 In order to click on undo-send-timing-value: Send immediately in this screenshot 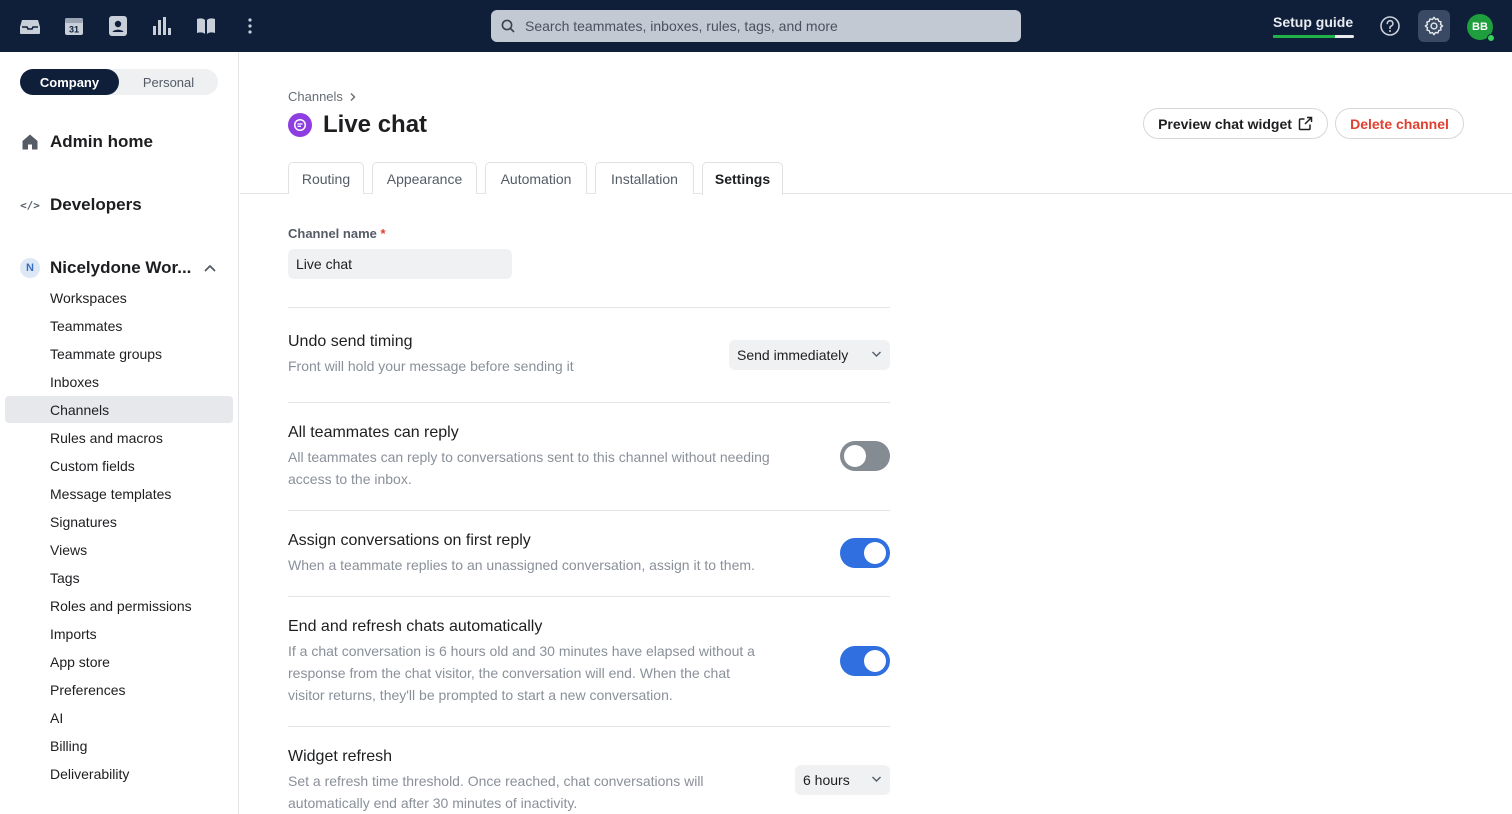, I will do `click(793, 355)`.